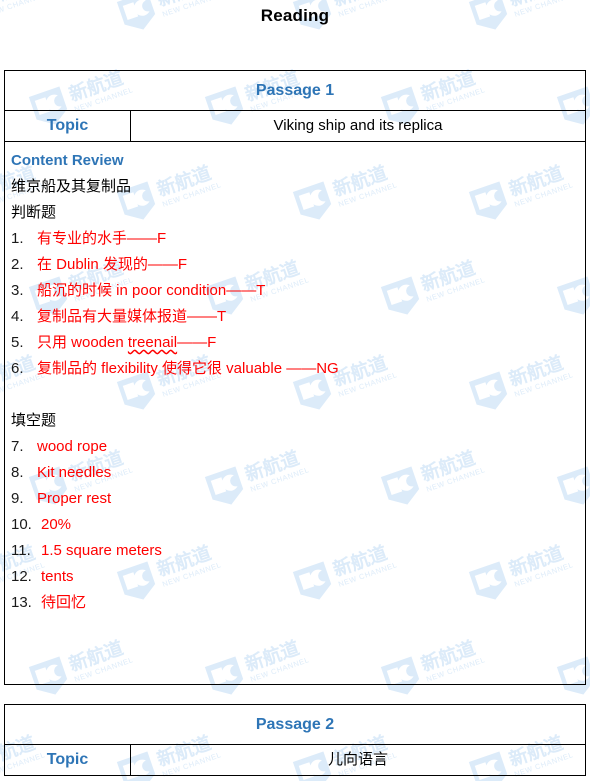 This screenshot has width=590, height=781. Describe the element at coordinates (298, 317) in the screenshot. I see `true-false-question-4: 4. 复制品有大量媒体报道——T` at that location.